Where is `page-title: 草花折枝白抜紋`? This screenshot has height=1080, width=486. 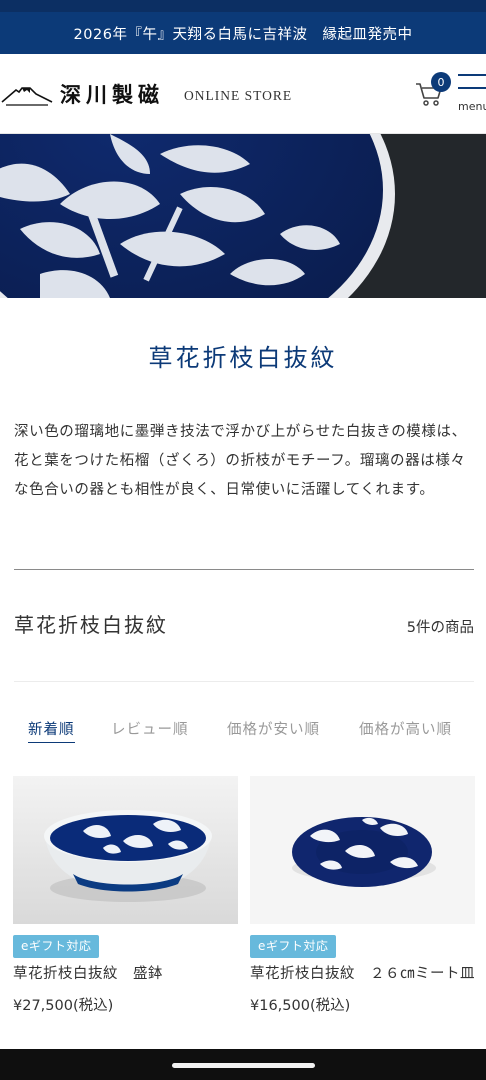 page-title: 草花折枝白抜紋 is located at coordinates (243, 358).